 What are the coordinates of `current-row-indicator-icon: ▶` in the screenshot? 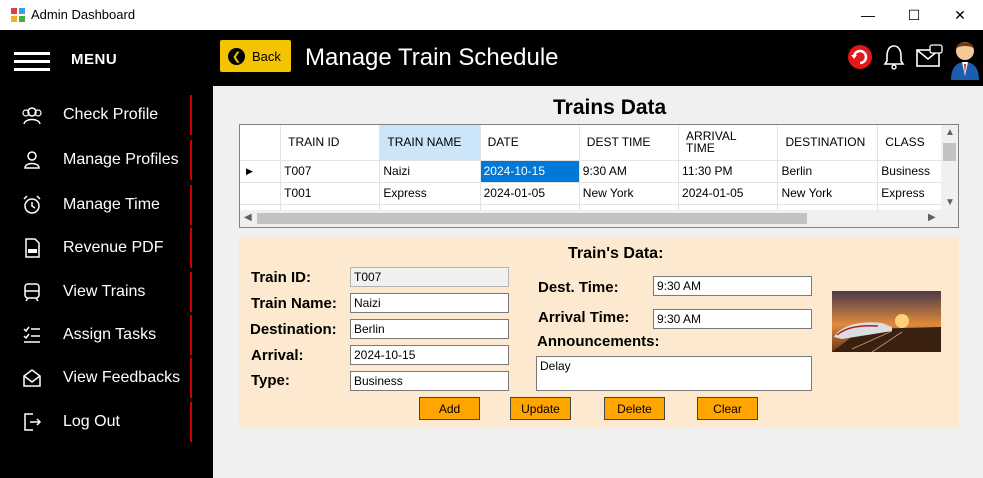 It's located at (261, 171).